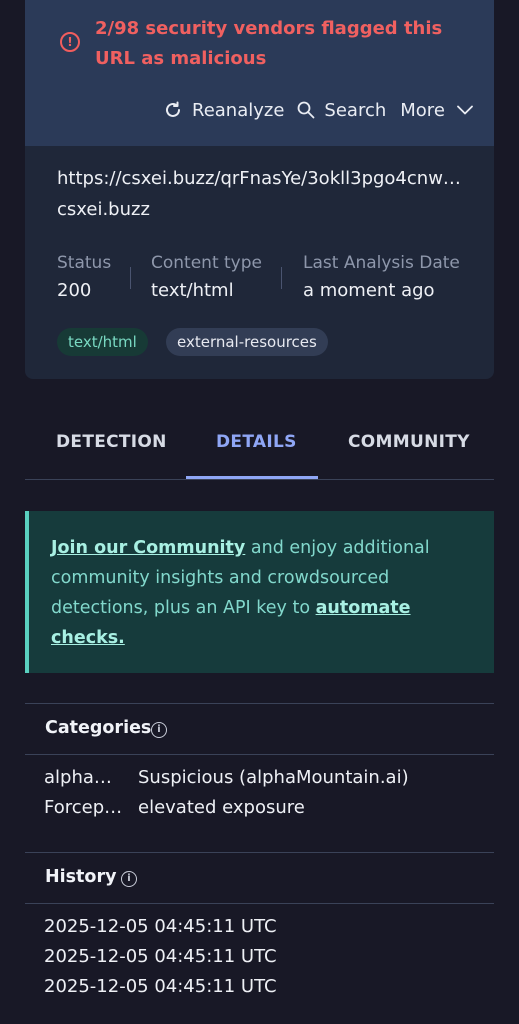  Describe the element at coordinates (85, 777) in the screenshot. I see `category-source: alphaMountain.ai` at that location.